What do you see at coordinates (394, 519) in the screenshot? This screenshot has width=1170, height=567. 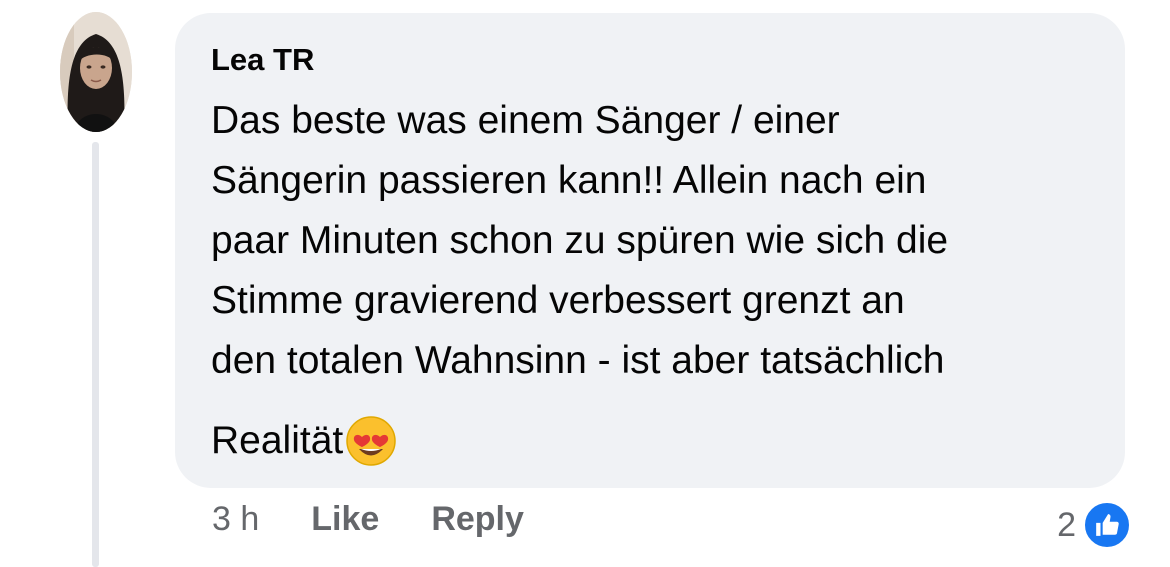 I see `comment-actions: 3 h Like Reply` at bounding box center [394, 519].